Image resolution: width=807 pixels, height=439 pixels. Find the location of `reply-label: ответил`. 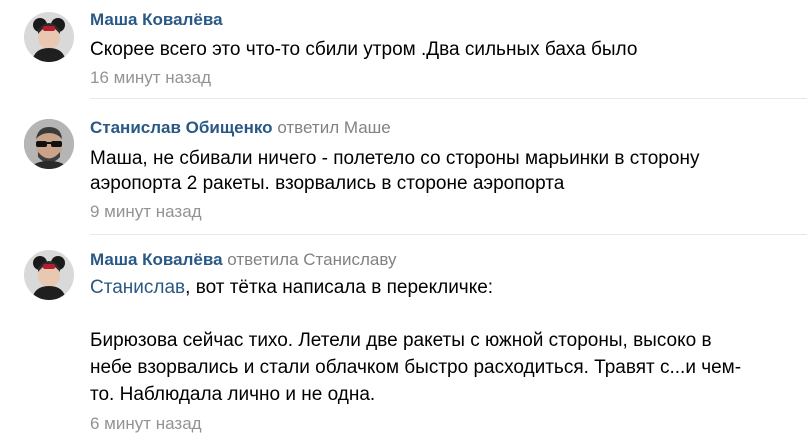

reply-label: ответил is located at coordinates (308, 127).